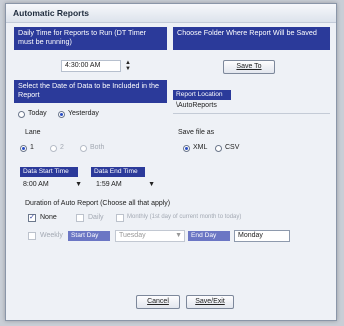 The width and height of the screenshot is (344, 326). I want to click on daily-checkbox, so click(80, 218).